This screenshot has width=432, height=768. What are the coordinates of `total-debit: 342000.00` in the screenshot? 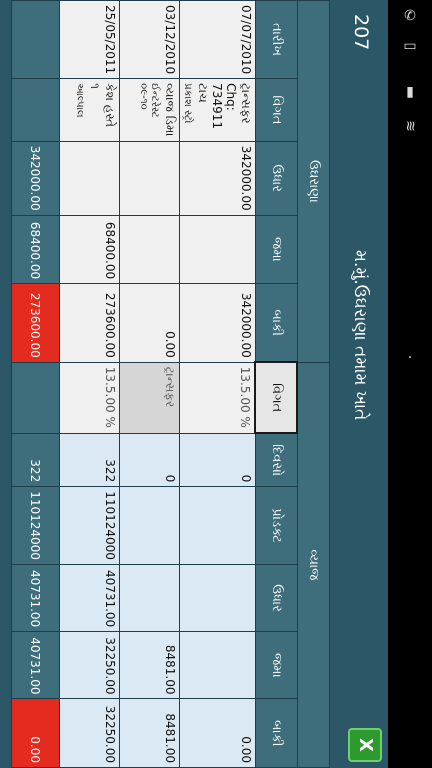 It's located at (35, 178).